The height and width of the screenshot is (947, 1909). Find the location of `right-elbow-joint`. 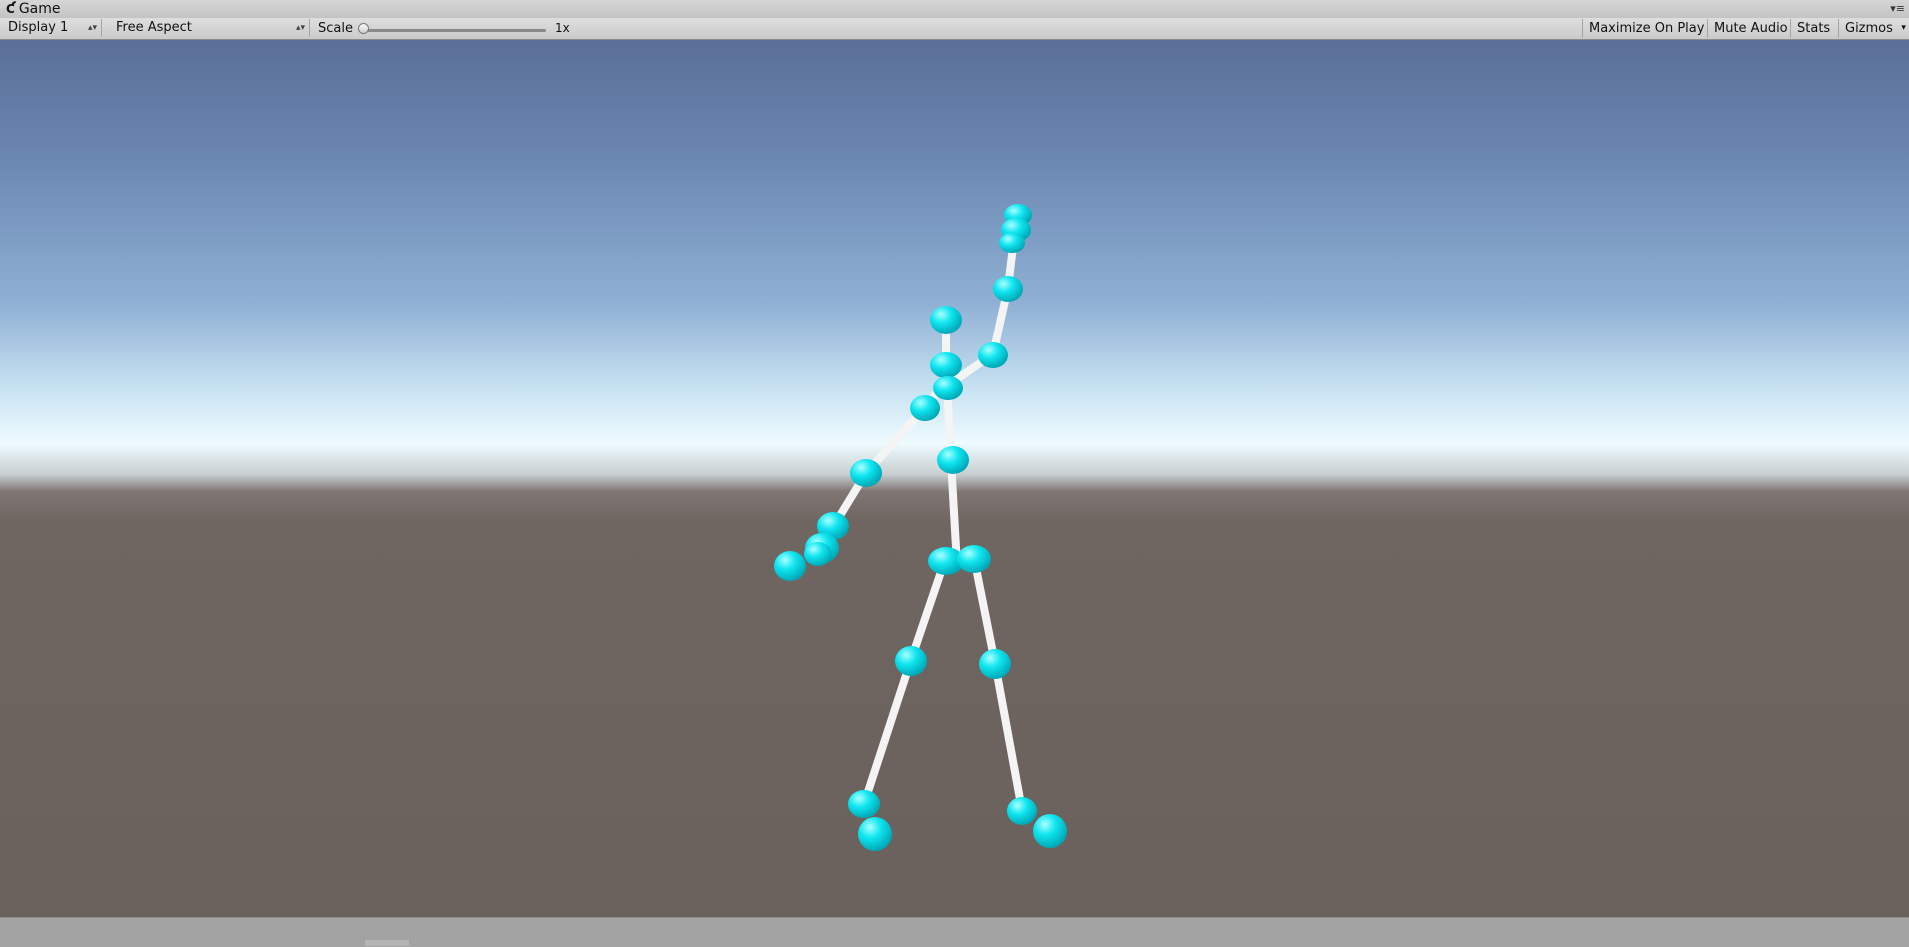

right-elbow-joint is located at coordinates (1008, 289).